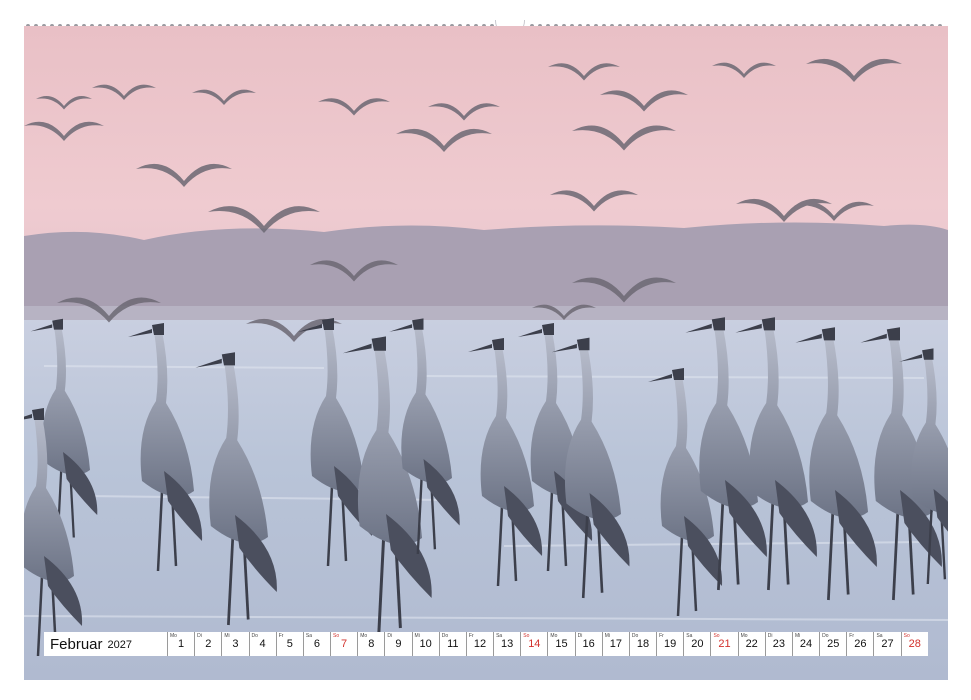 The image size is (971, 700). I want to click on day-cell: So 28, so click(915, 644).